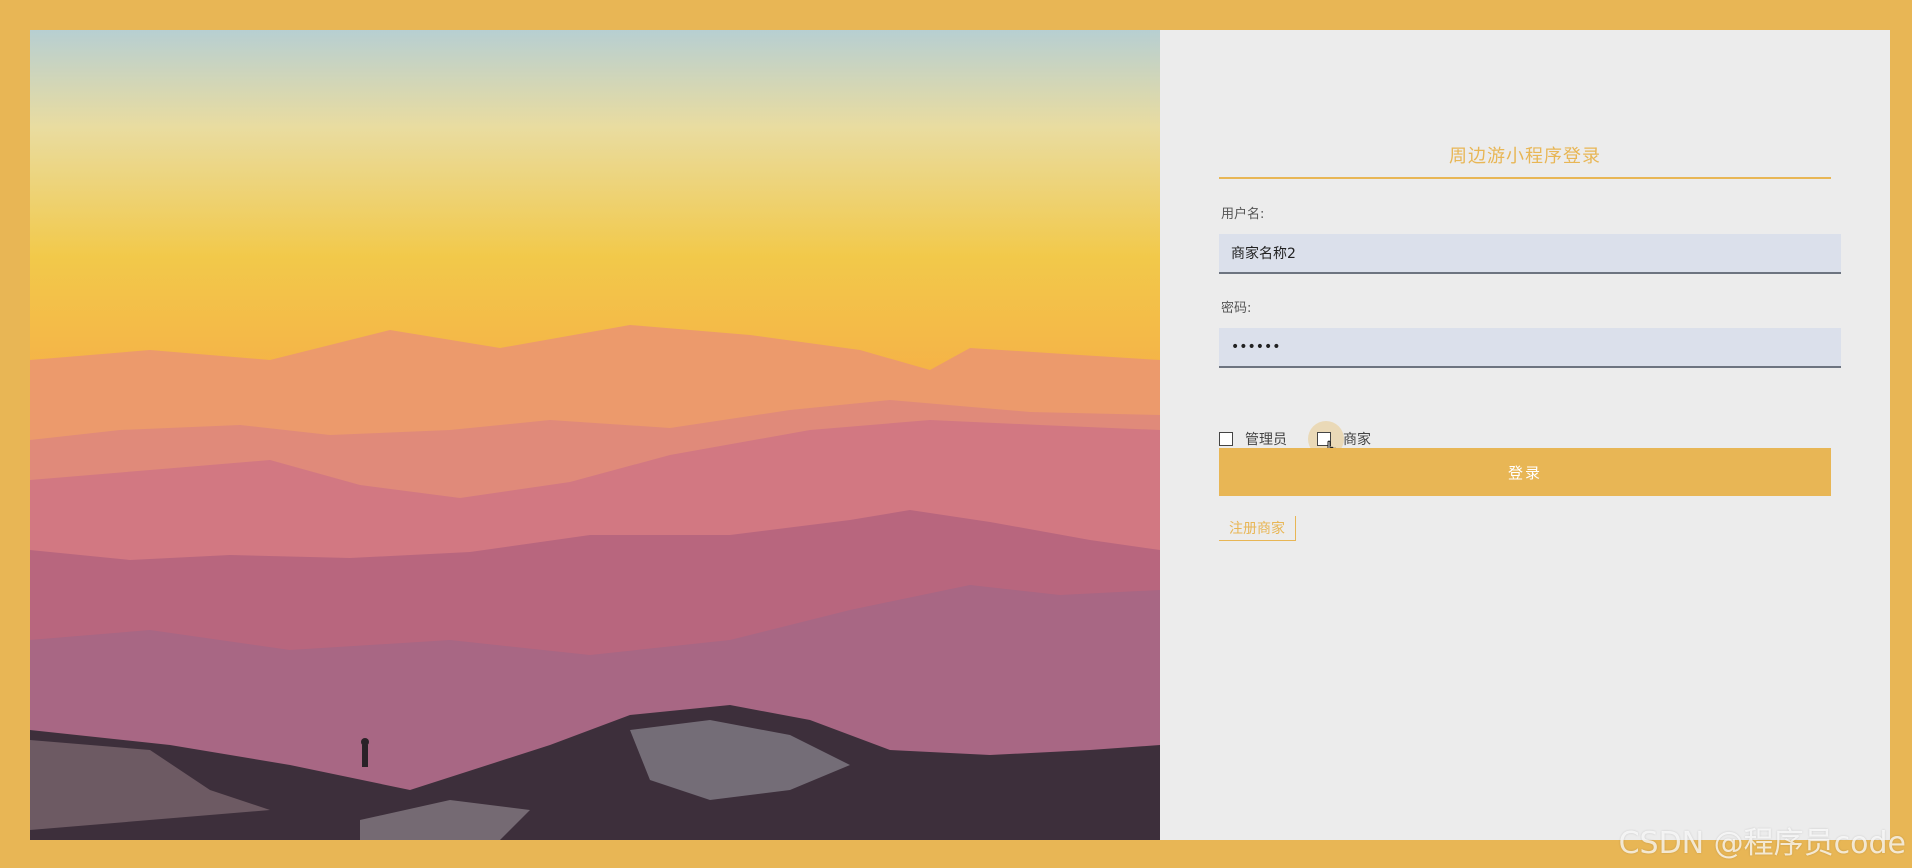 Image resolution: width=1912 pixels, height=868 pixels. What do you see at coordinates (1310, 439) in the screenshot?
I see `role-selector: 管理员 商家` at bounding box center [1310, 439].